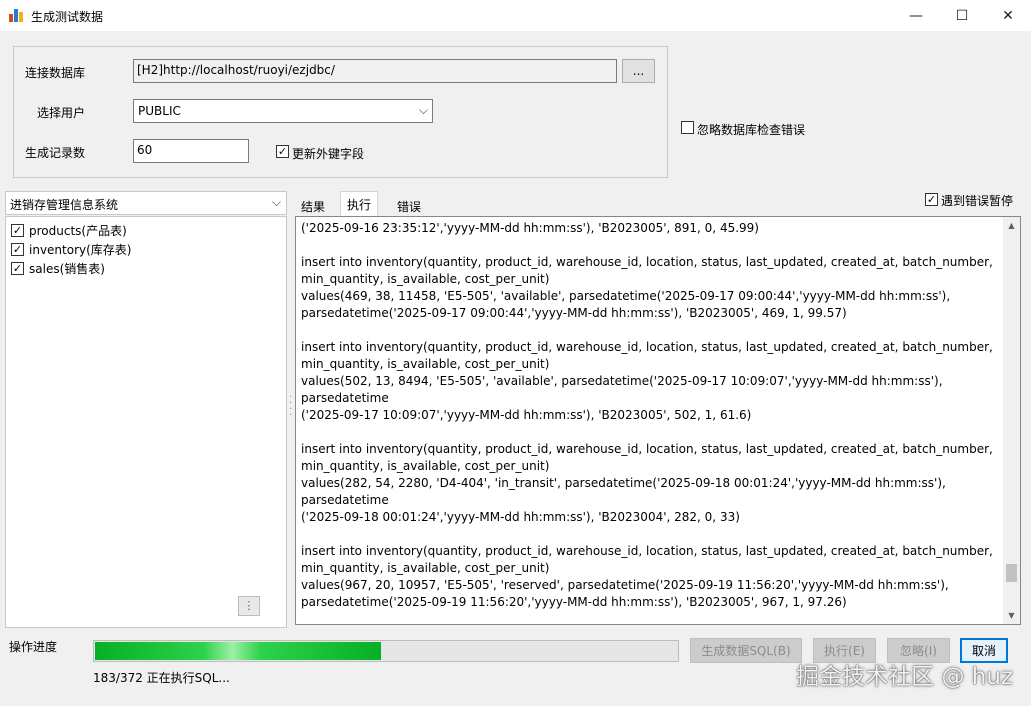 The width and height of the screenshot is (1031, 706). I want to click on tree-item-sales: ✓ sales(销售表), so click(58, 268).